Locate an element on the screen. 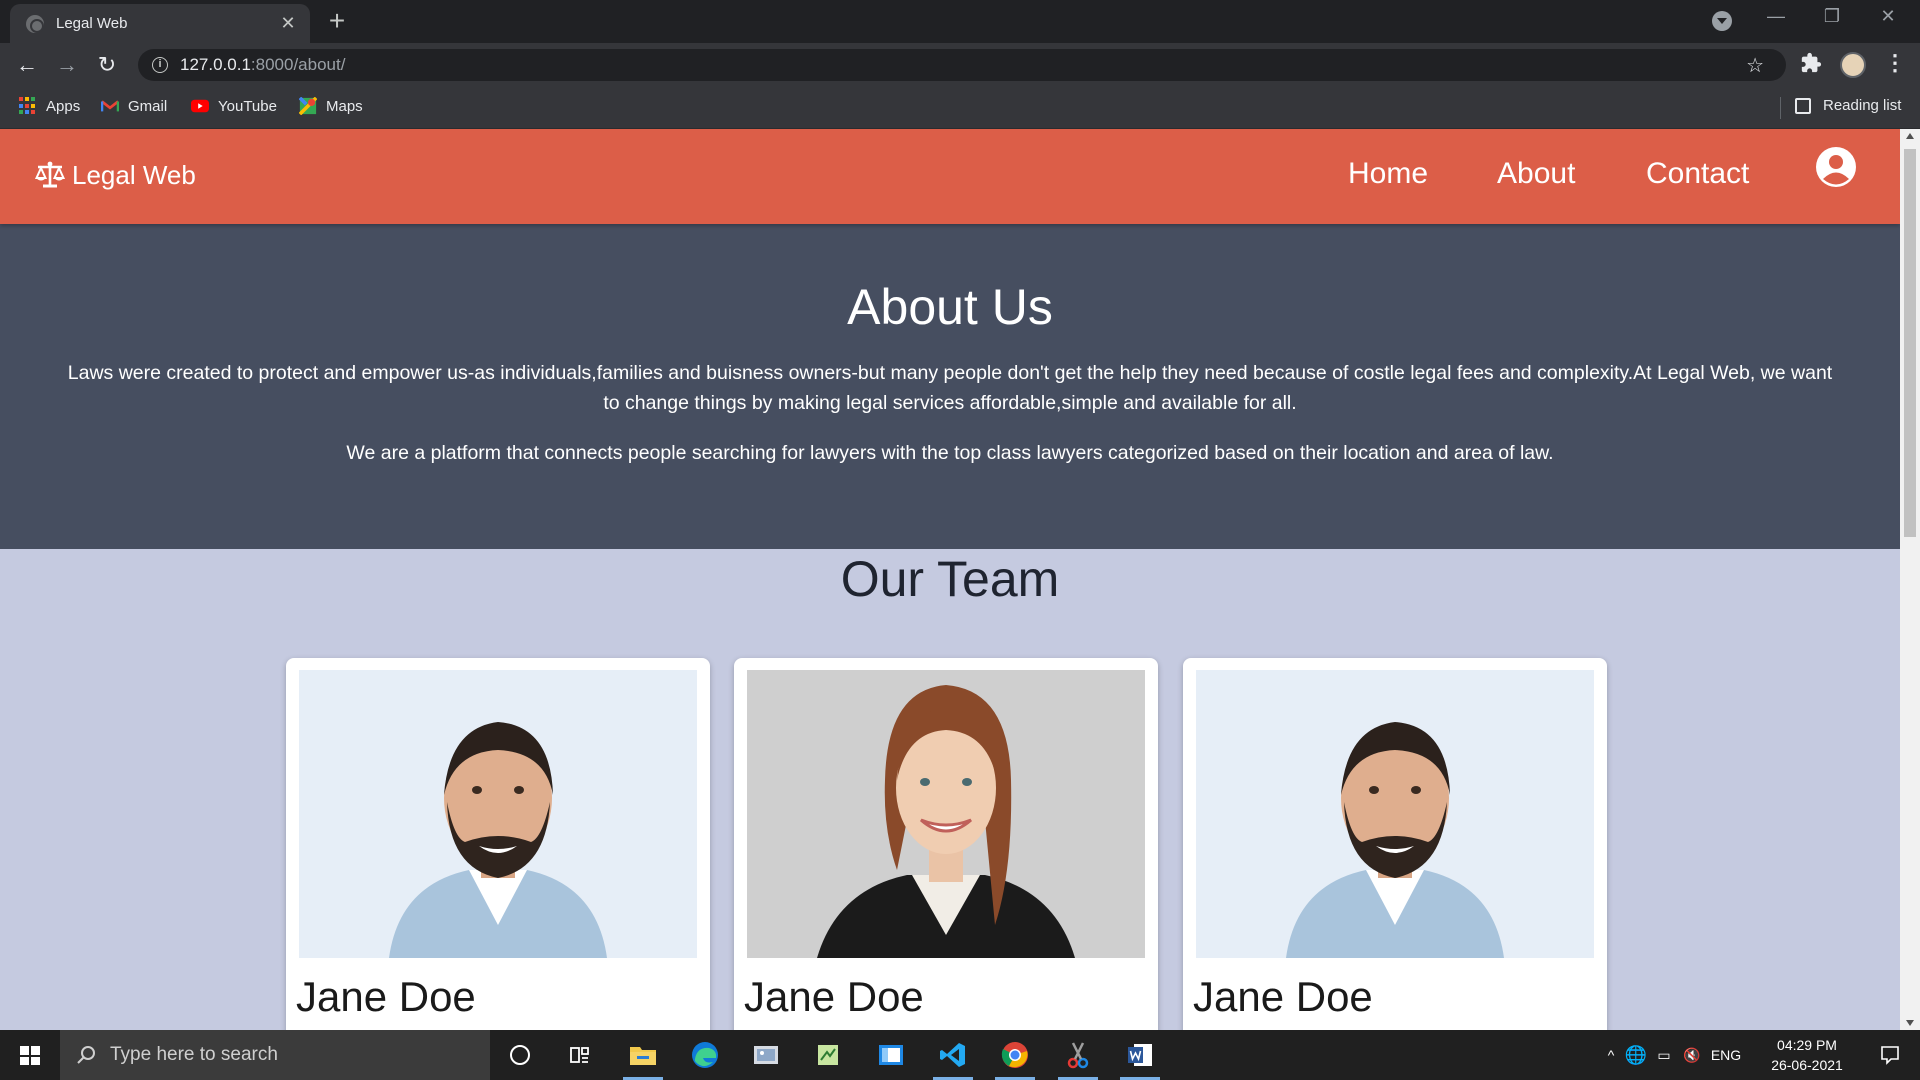 The height and width of the screenshot is (1080, 1920). reload-icon: ↻ is located at coordinates (107, 65).